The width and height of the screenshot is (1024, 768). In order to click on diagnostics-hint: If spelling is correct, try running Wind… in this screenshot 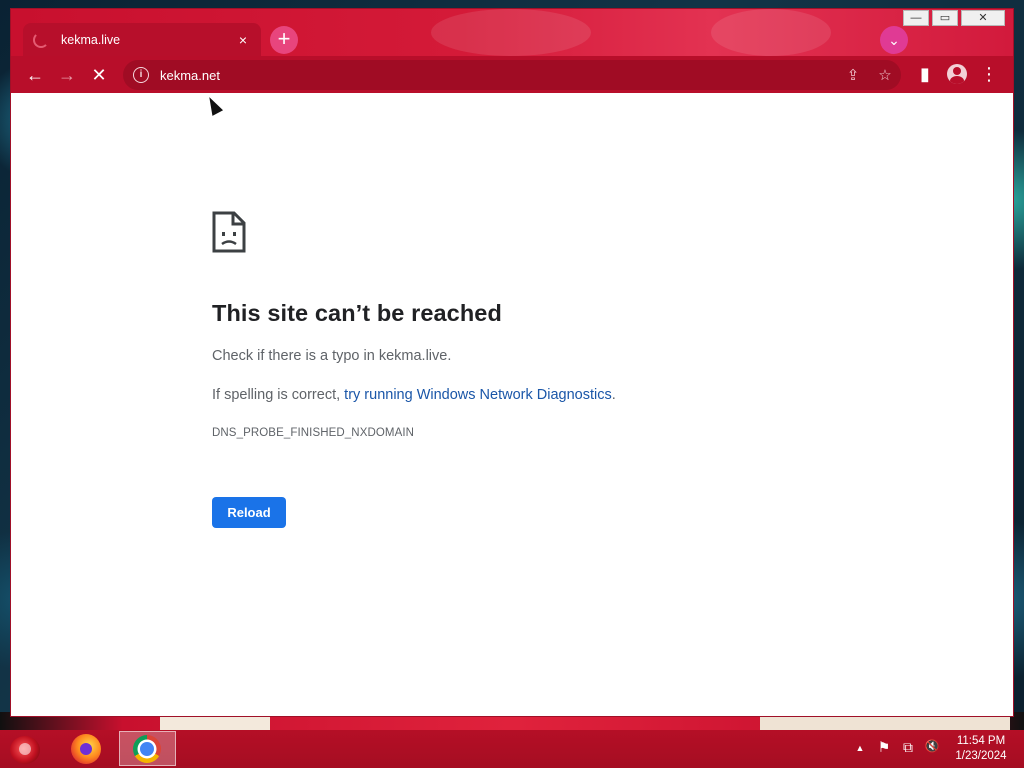, I will do `click(414, 395)`.